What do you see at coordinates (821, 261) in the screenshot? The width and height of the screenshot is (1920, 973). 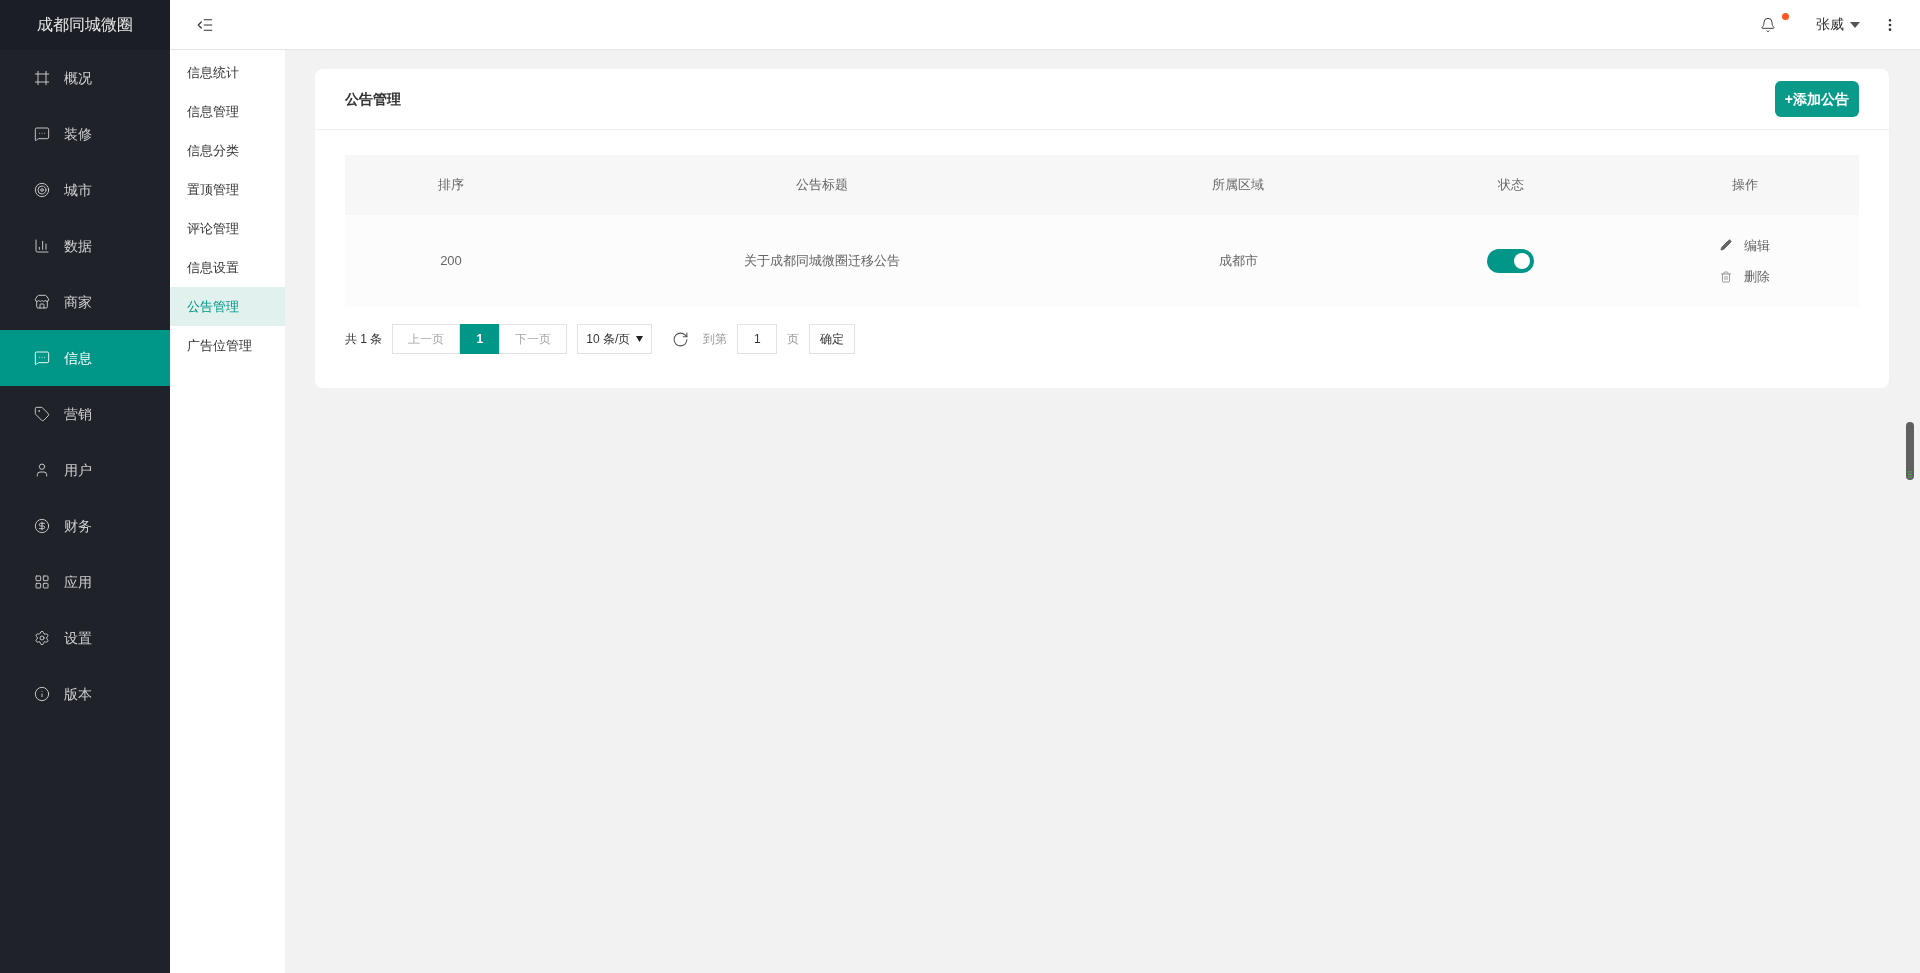 I see `table-cell-text: 关于成都同城微圈迁移公告` at bounding box center [821, 261].